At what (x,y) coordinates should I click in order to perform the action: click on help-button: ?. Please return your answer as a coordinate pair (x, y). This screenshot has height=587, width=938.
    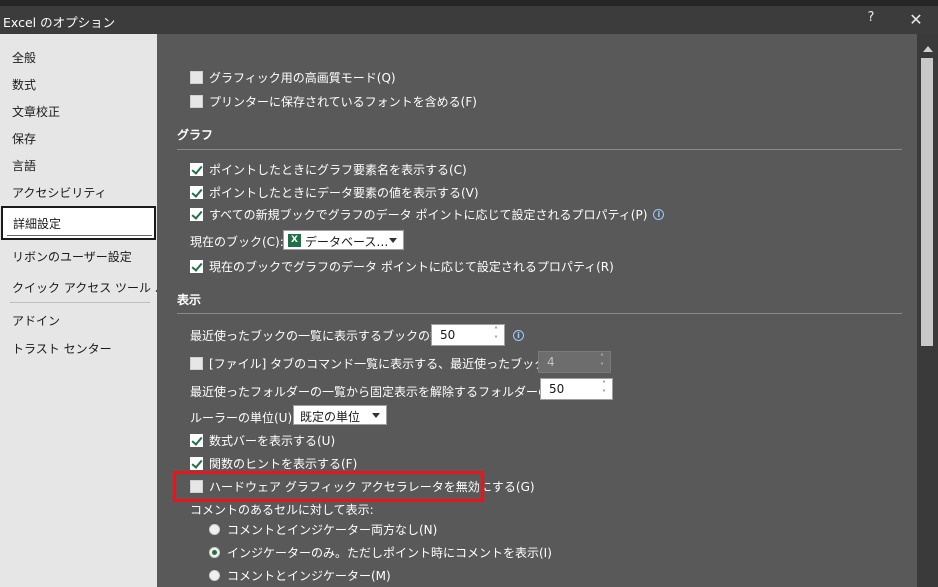
    Looking at the image, I should click on (871, 20).